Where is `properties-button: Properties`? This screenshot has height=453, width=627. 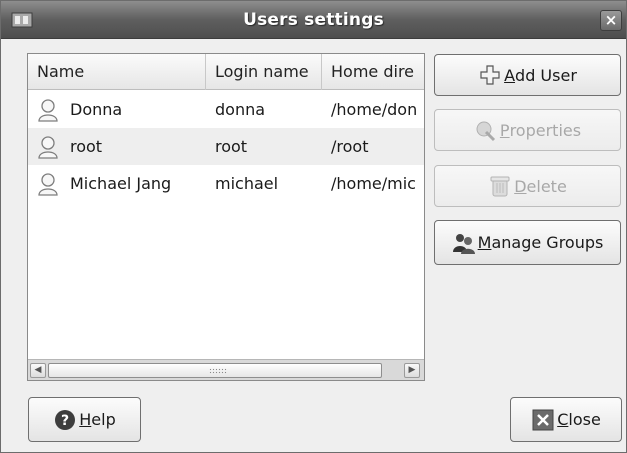 properties-button: Properties is located at coordinates (527, 130).